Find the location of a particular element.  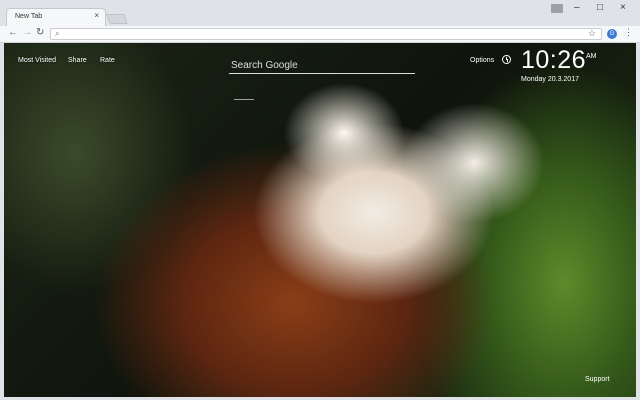

close-window-icon: × is located at coordinates (623, 8).